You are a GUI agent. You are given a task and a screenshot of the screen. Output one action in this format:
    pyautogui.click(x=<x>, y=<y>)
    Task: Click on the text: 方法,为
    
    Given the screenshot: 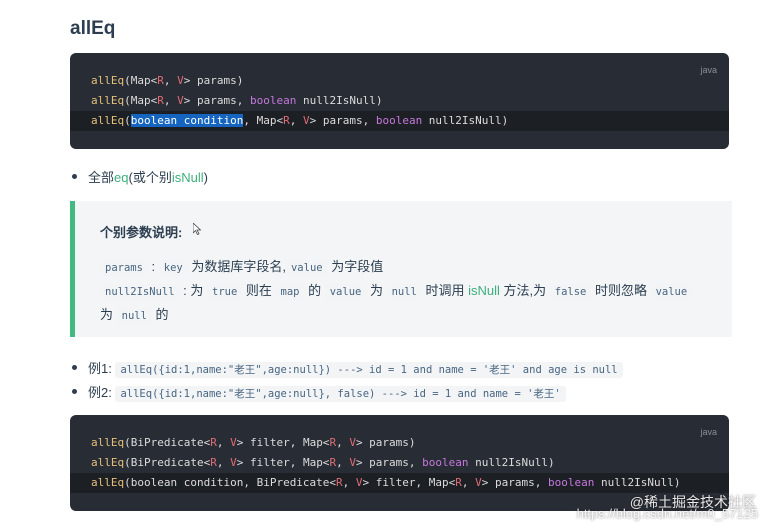 What is the action you would take?
    pyautogui.click(x=524, y=290)
    